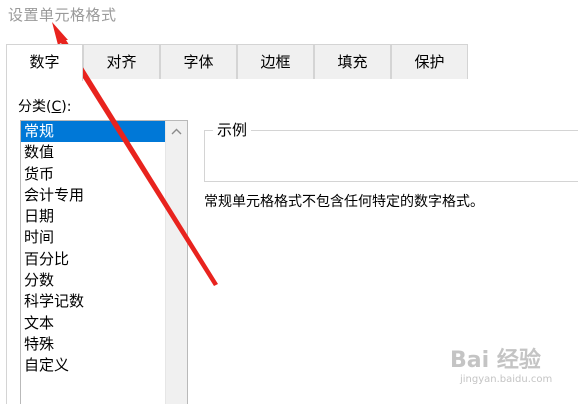 Image resolution: width=578 pixels, height=404 pixels. Describe the element at coordinates (94, 323) in the screenshot. I see `category-item-text: 文本` at that location.